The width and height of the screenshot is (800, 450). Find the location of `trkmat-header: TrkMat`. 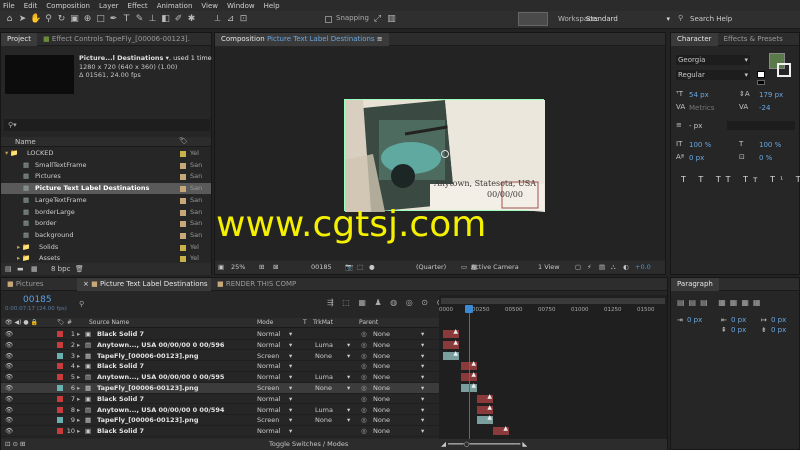

trkmat-header: TrkMat is located at coordinates (323, 323).